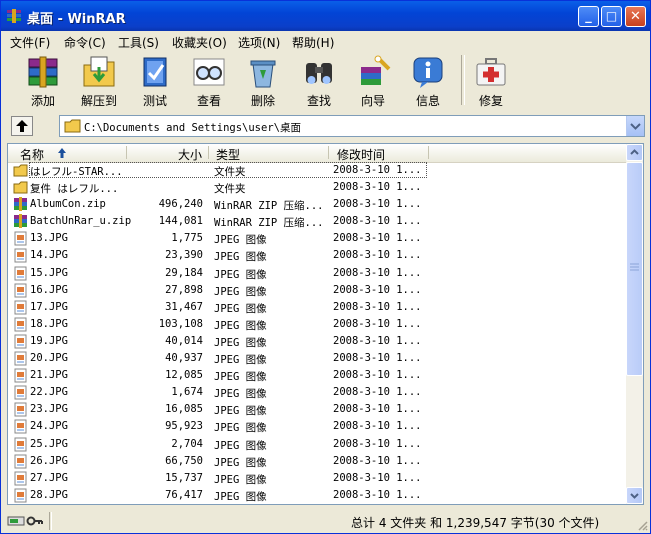 The height and width of the screenshot is (534, 651). Describe the element at coordinates (184, 375) in the screenshot. I see `file-size: 12,085` at that location.